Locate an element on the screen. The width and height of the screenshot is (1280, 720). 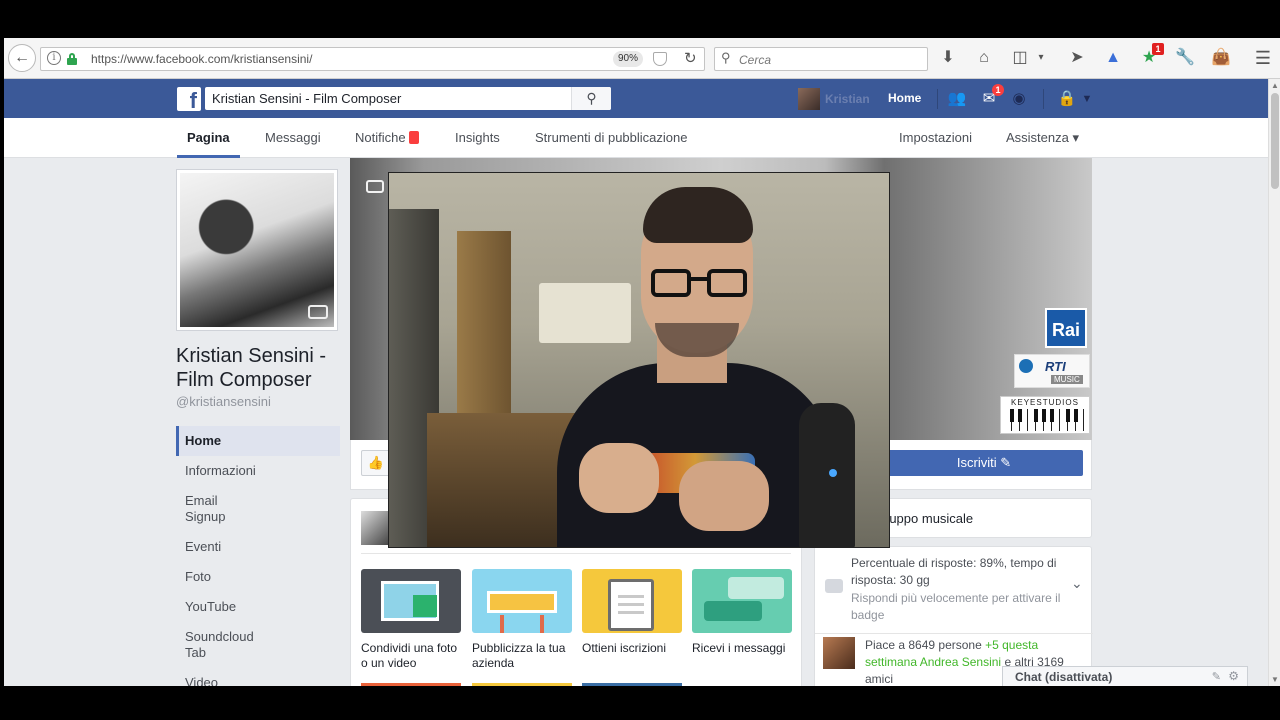
tab-notifiche: Notifiche is located at coordinates (387, 137).